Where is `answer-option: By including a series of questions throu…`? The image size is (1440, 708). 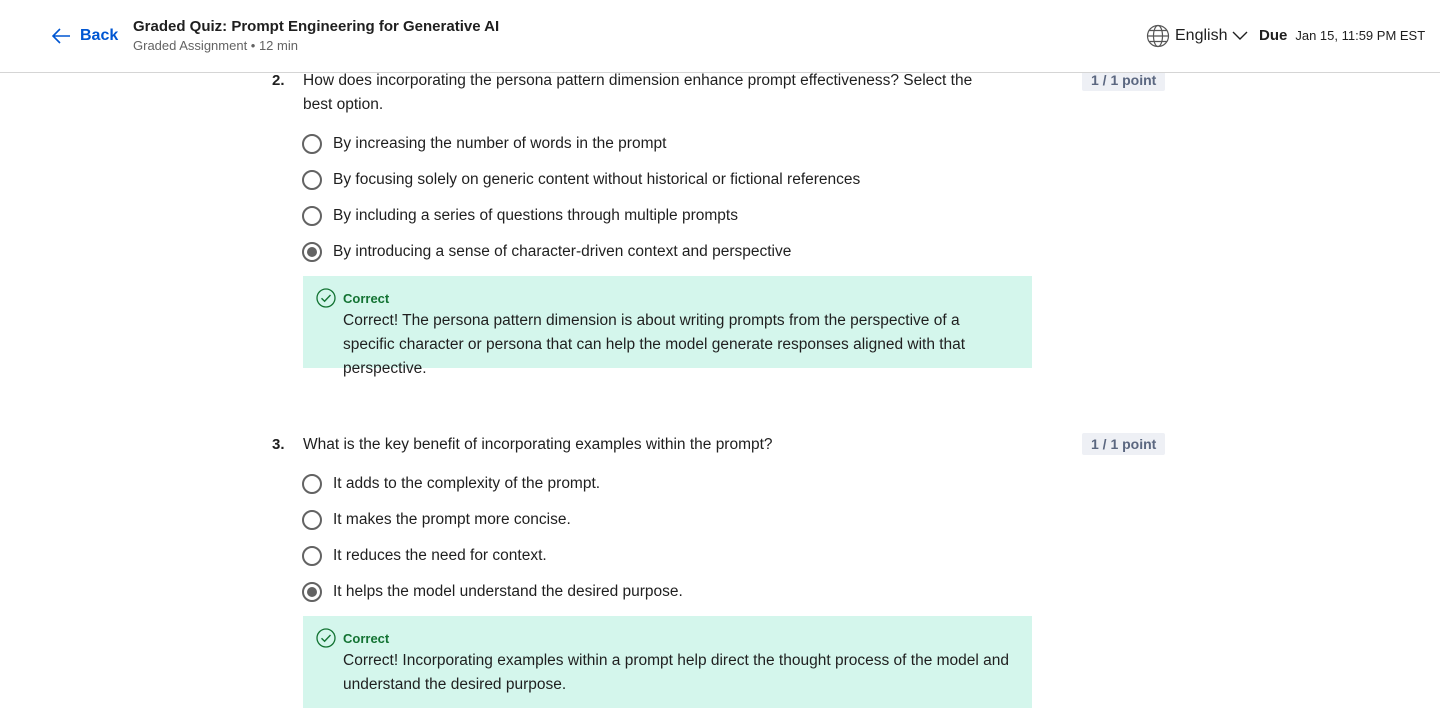
answer-option: By including a series of questions throu… is located at coordinates (520, 216).